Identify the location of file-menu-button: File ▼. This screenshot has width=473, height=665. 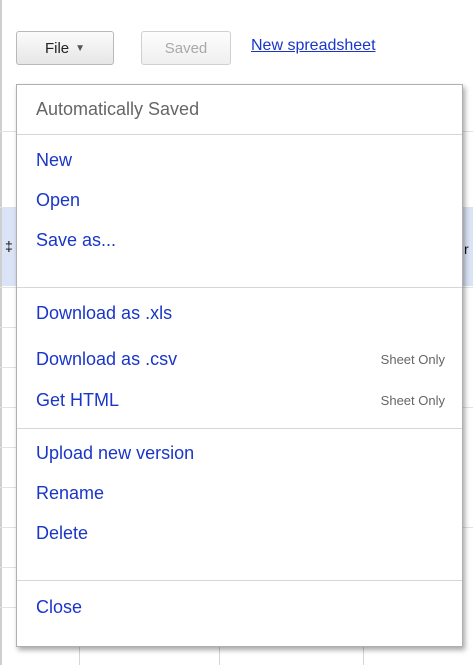
(65, 48).